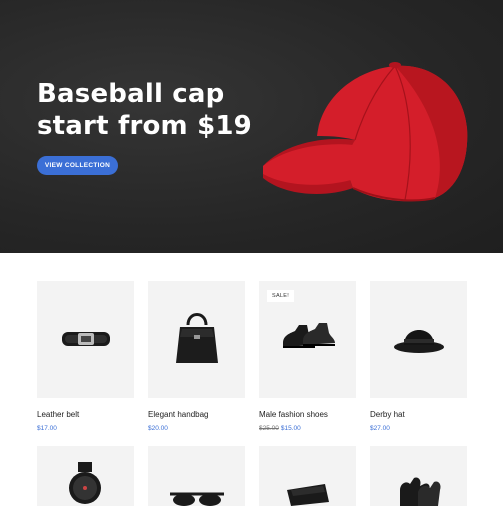  What do you see at coordinates (269, 428) in the screenshot?
I see `old-price: $25.00` at bounding box center [269, 428].